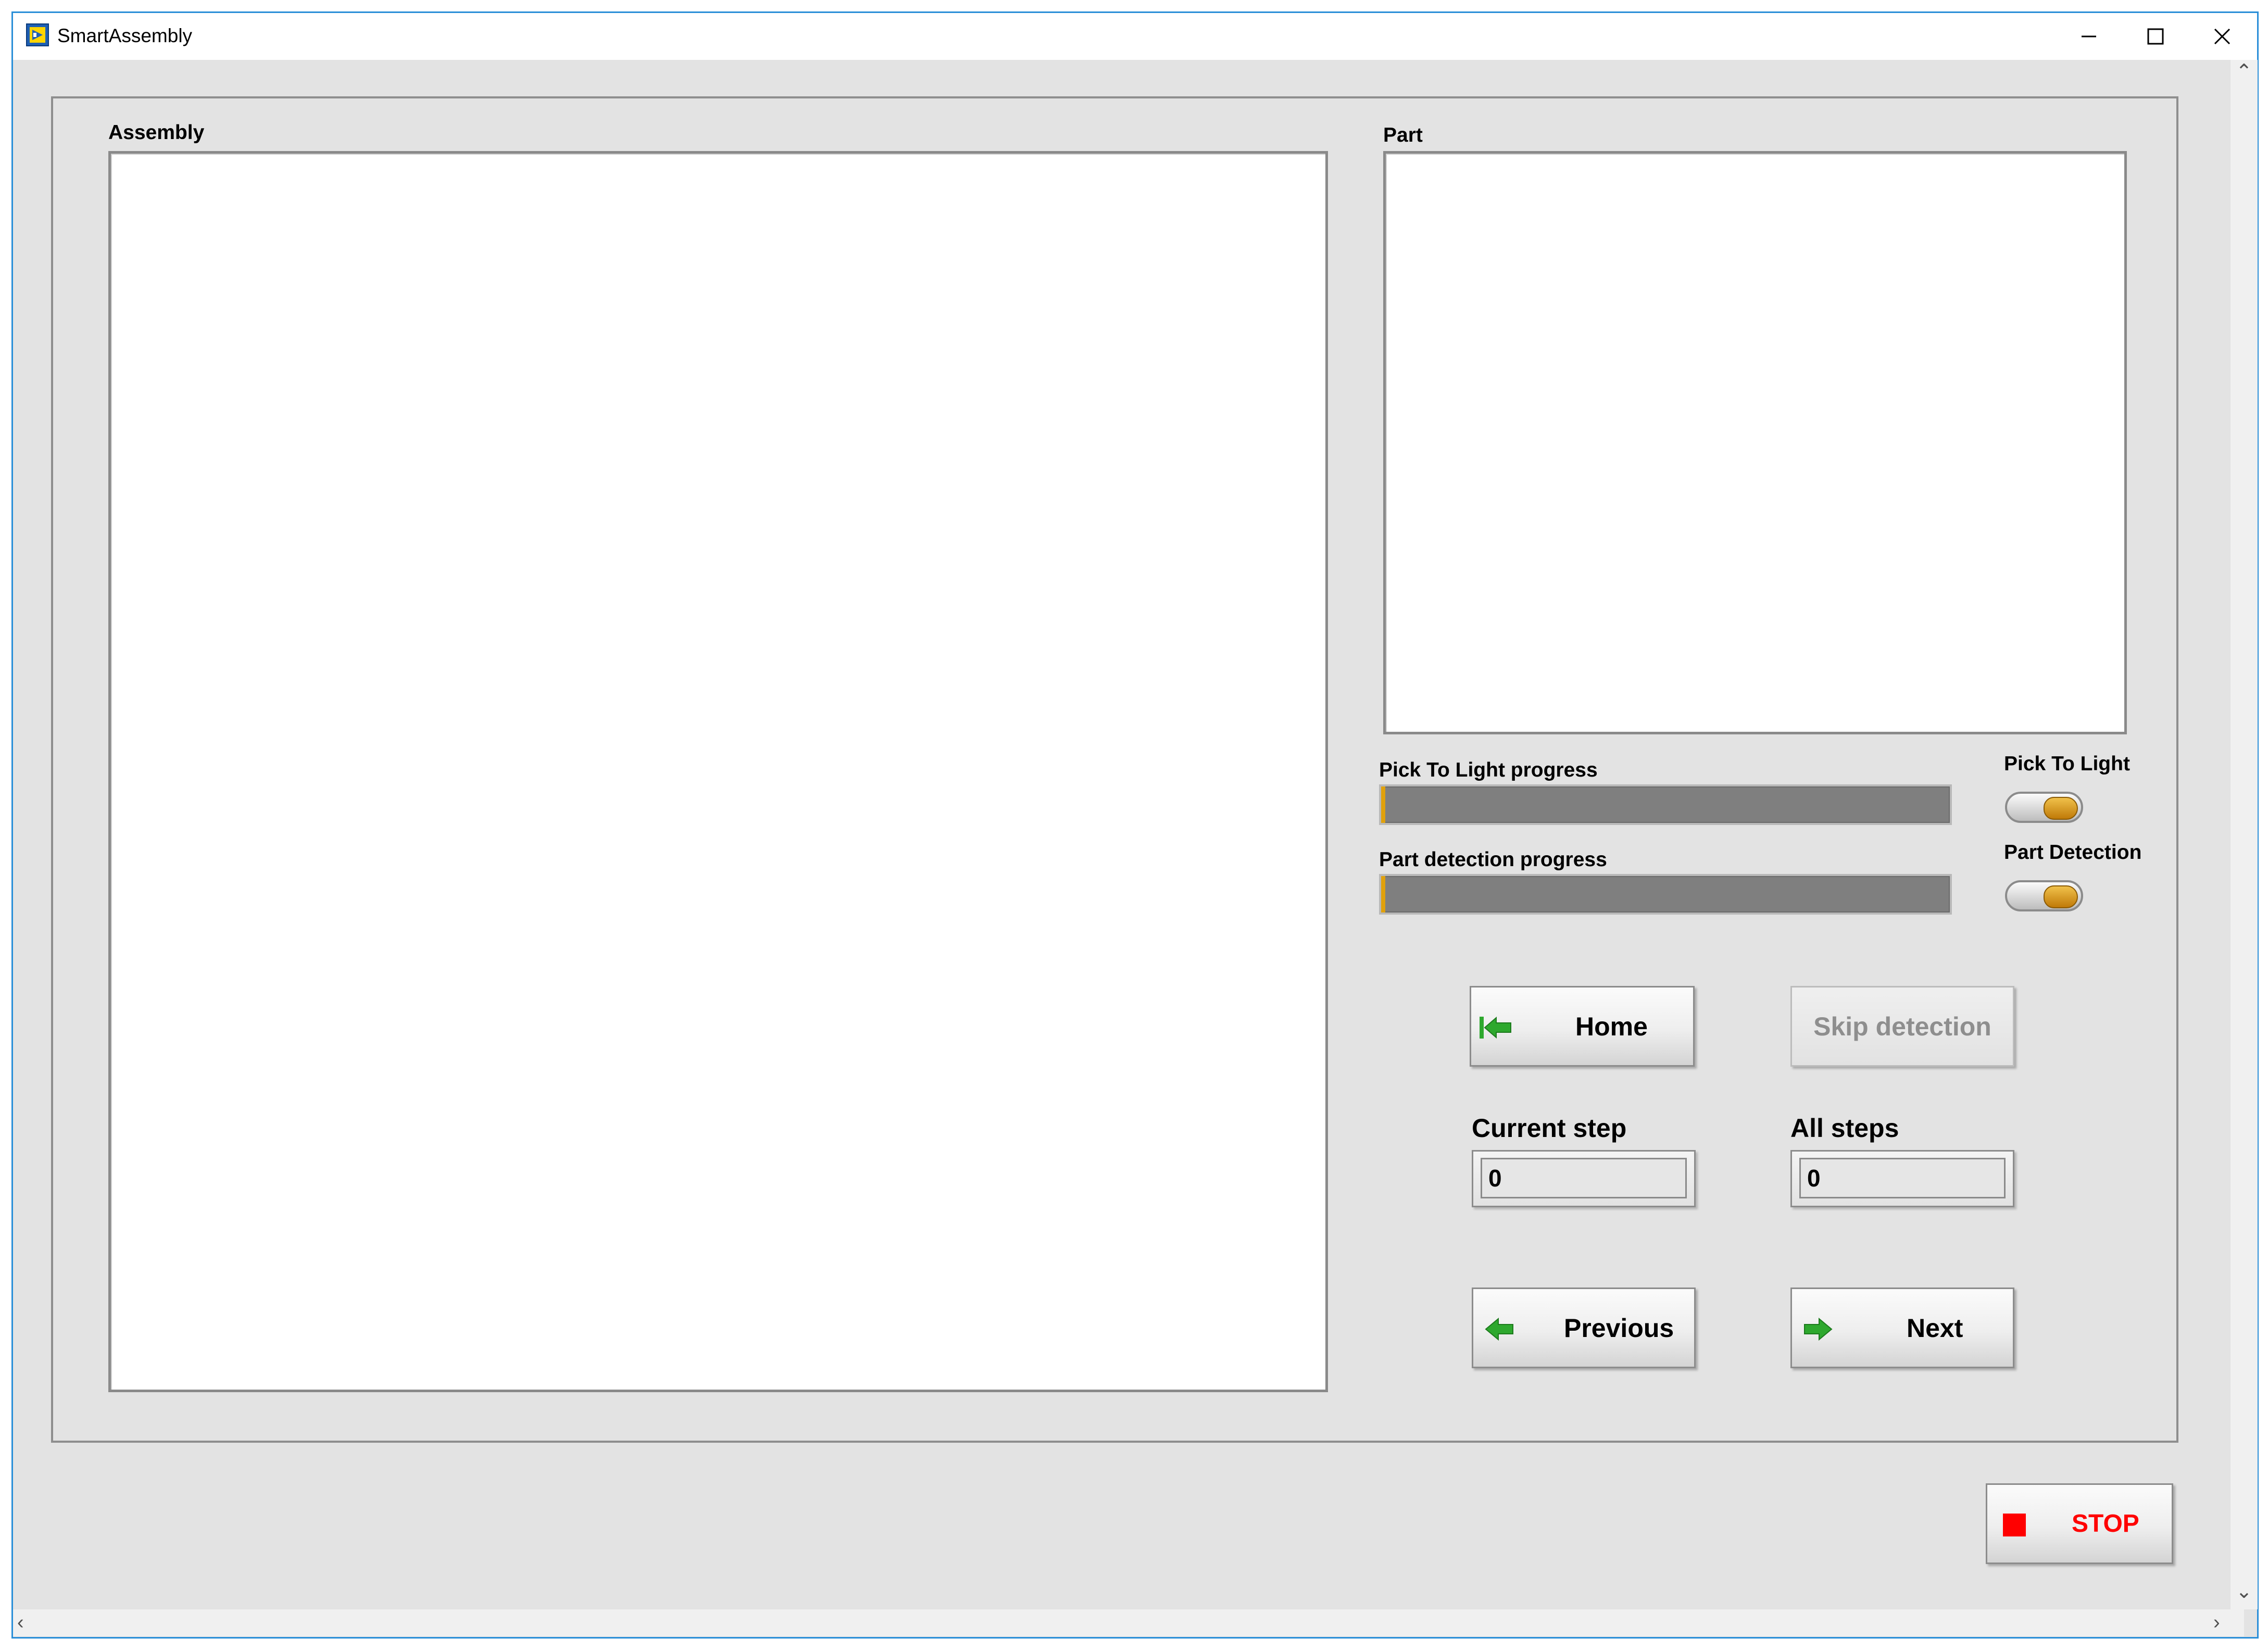 This screenshot has height=1650, width=2268. I want to click on home-button: Home, so click(1582, 1026).